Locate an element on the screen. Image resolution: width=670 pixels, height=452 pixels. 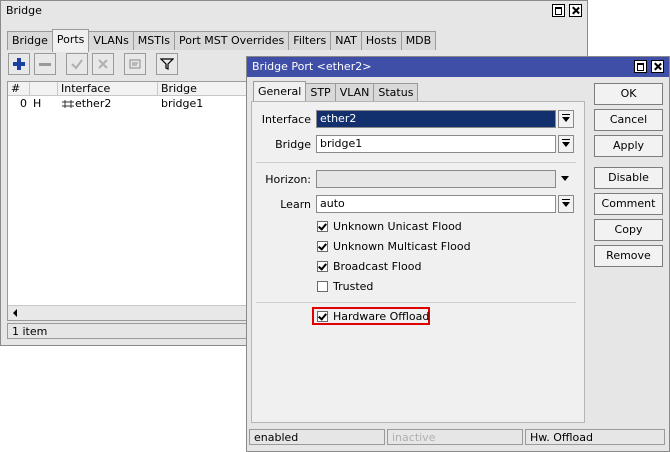
status-inactive: inactive is located at coordinates (455, 437).